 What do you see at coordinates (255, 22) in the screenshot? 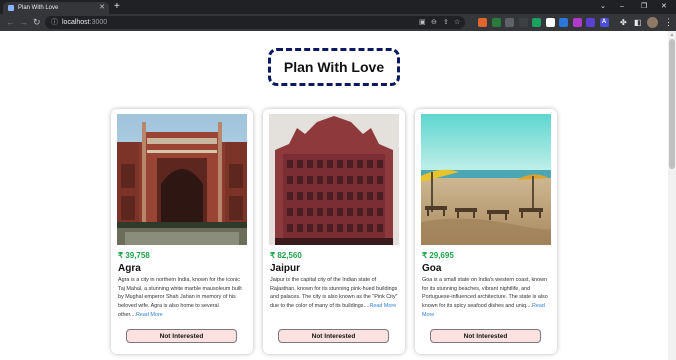
I see `address-bar: ⓘ localhost:3000 ▣ ⊖ ⇪ ☆` at bounding box center [255, 22].